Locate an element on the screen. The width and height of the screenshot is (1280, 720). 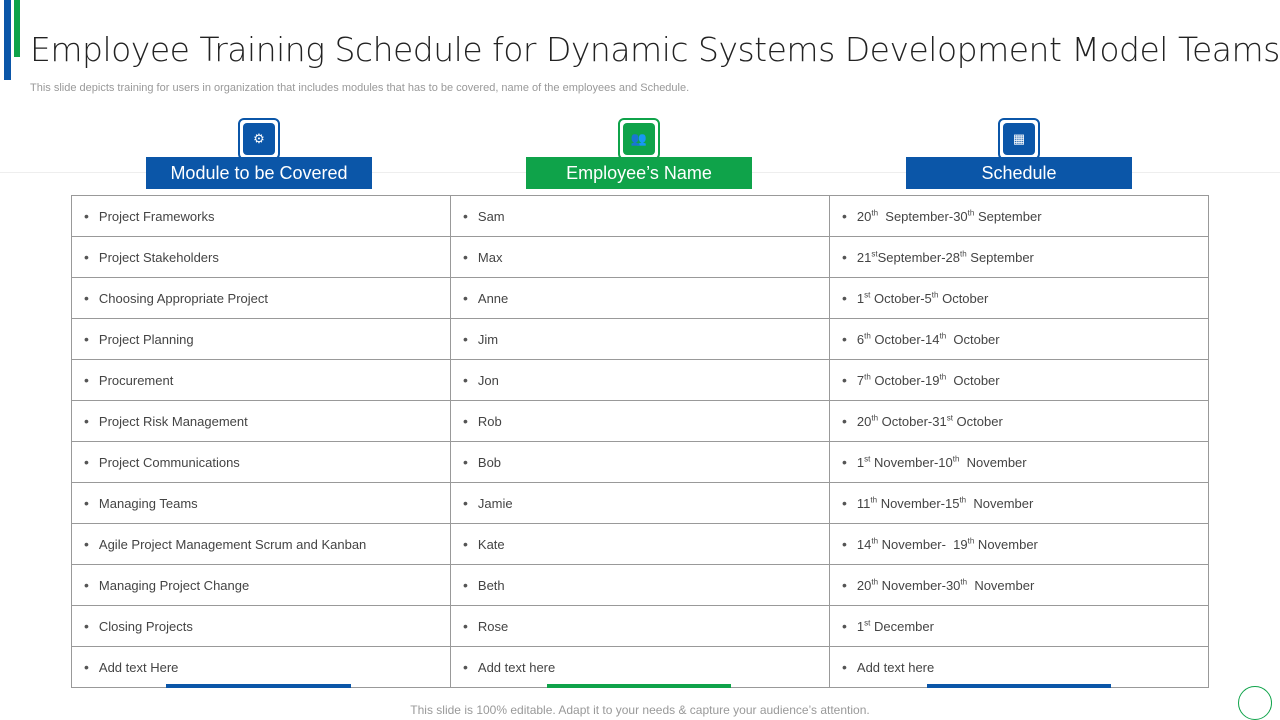
employee-name: Add text here is located at coordinates (516, 667).